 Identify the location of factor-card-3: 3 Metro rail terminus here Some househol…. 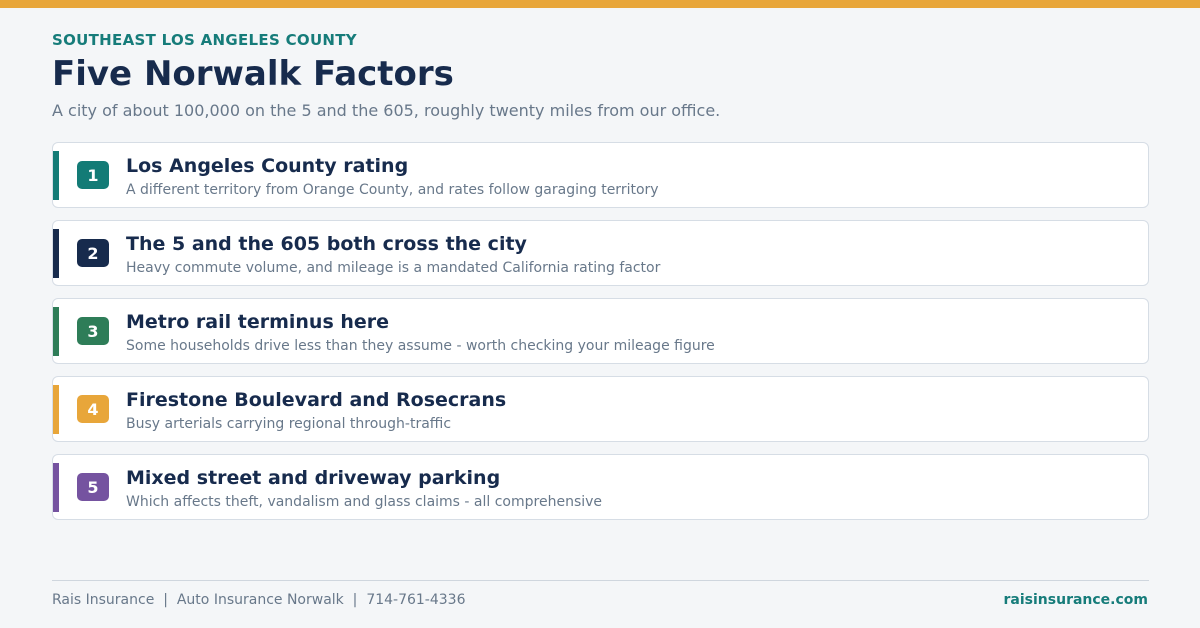
(600, 331).